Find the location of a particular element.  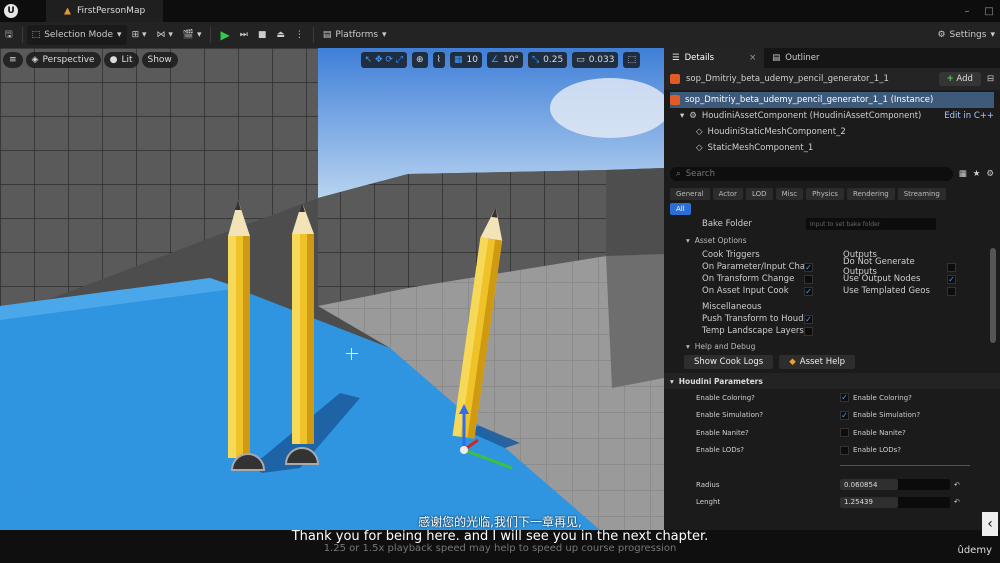

camera-speed-button: ▭ 0.033 is located at coordinates (595, 60).